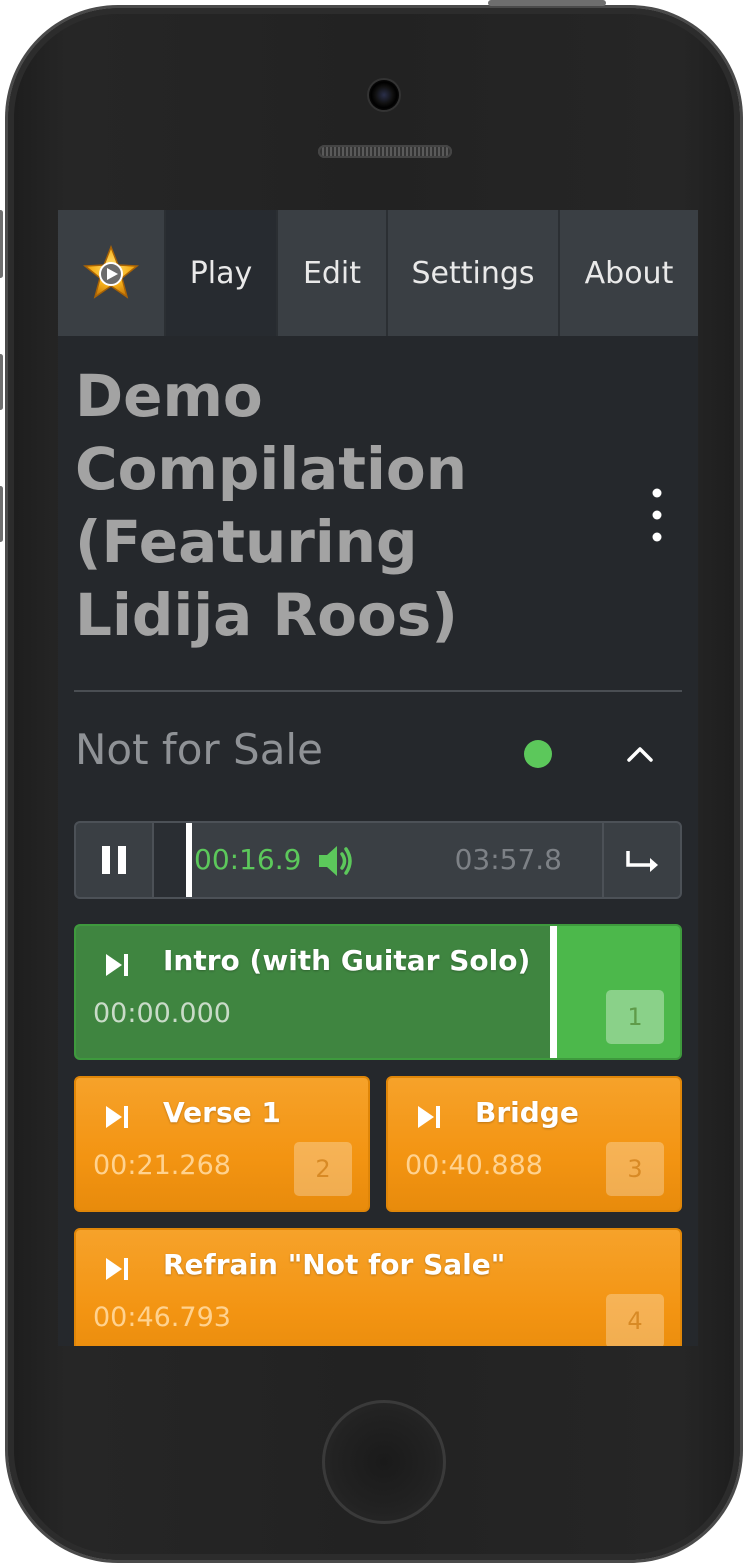  What do you see at coordinates (248, 859) in the screenshot?
I see `current-time: 00:16.9` at bounding box center [248, 859].